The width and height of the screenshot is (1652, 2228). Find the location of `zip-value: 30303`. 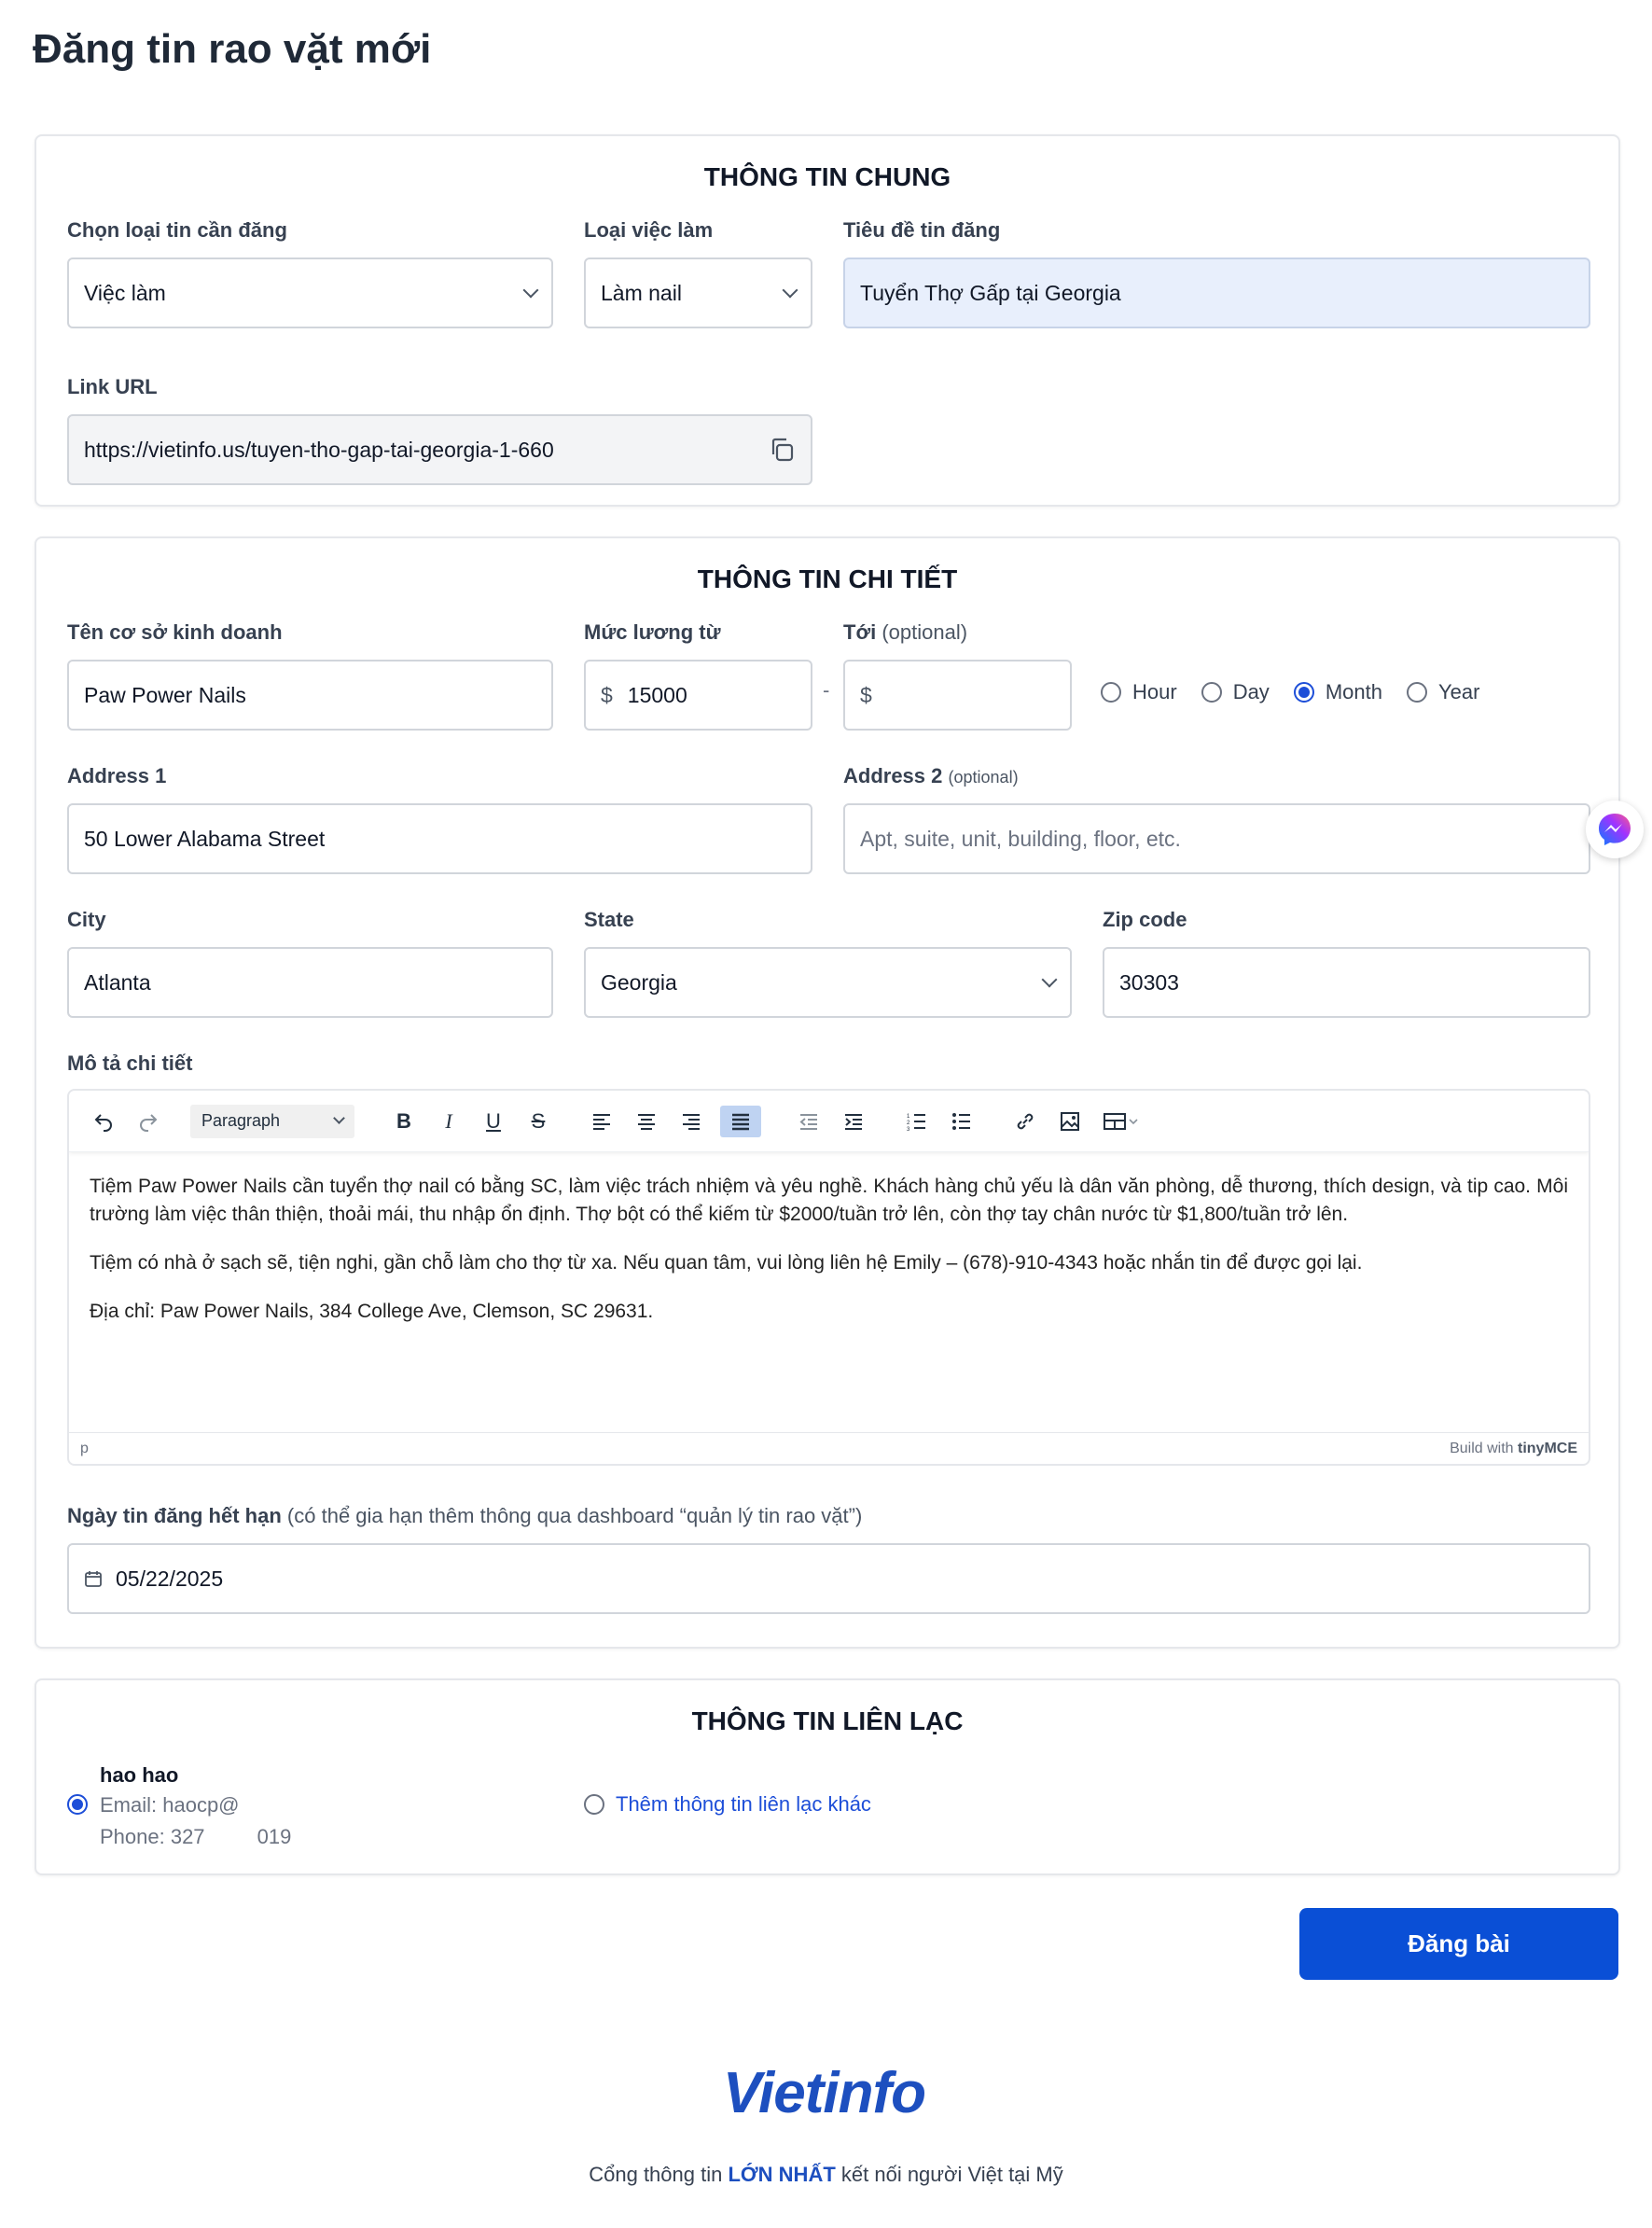

zip-value: 30303 is located at coordinates (1149, 982).